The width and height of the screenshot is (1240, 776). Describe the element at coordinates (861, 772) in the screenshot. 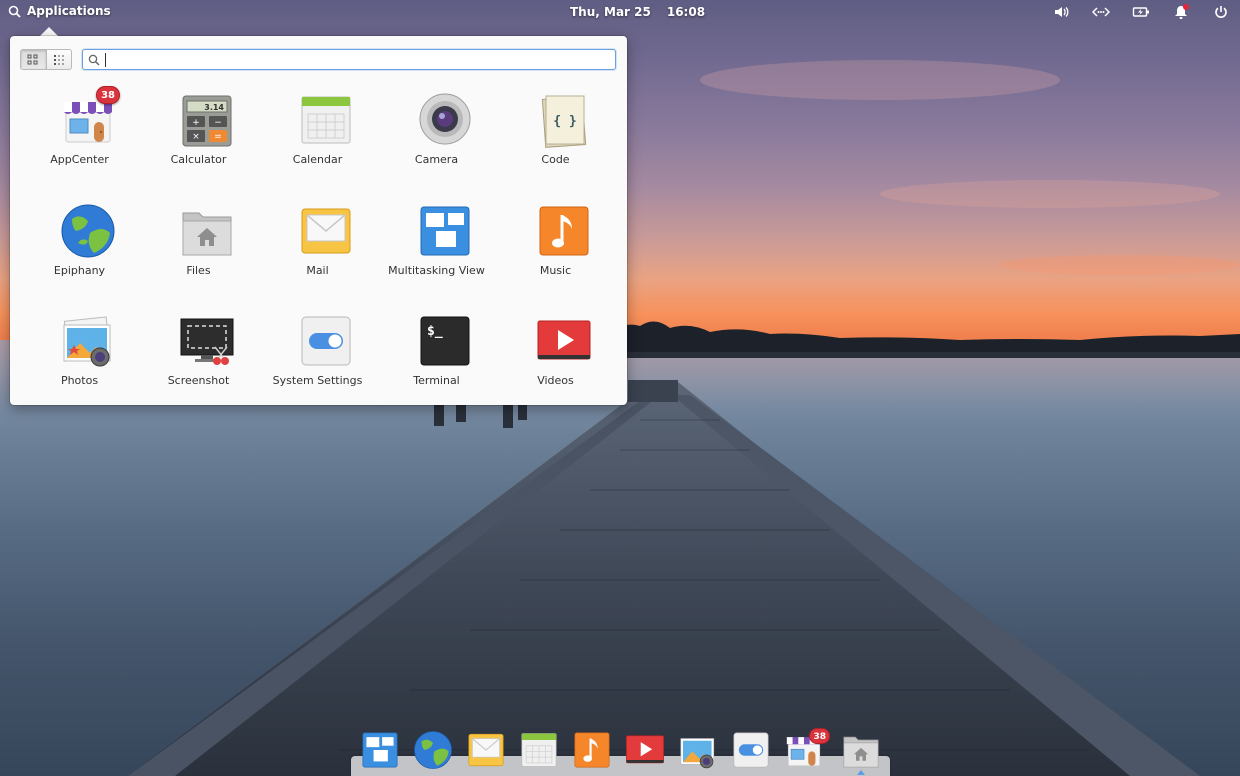

I see `running-indicator` at that location.